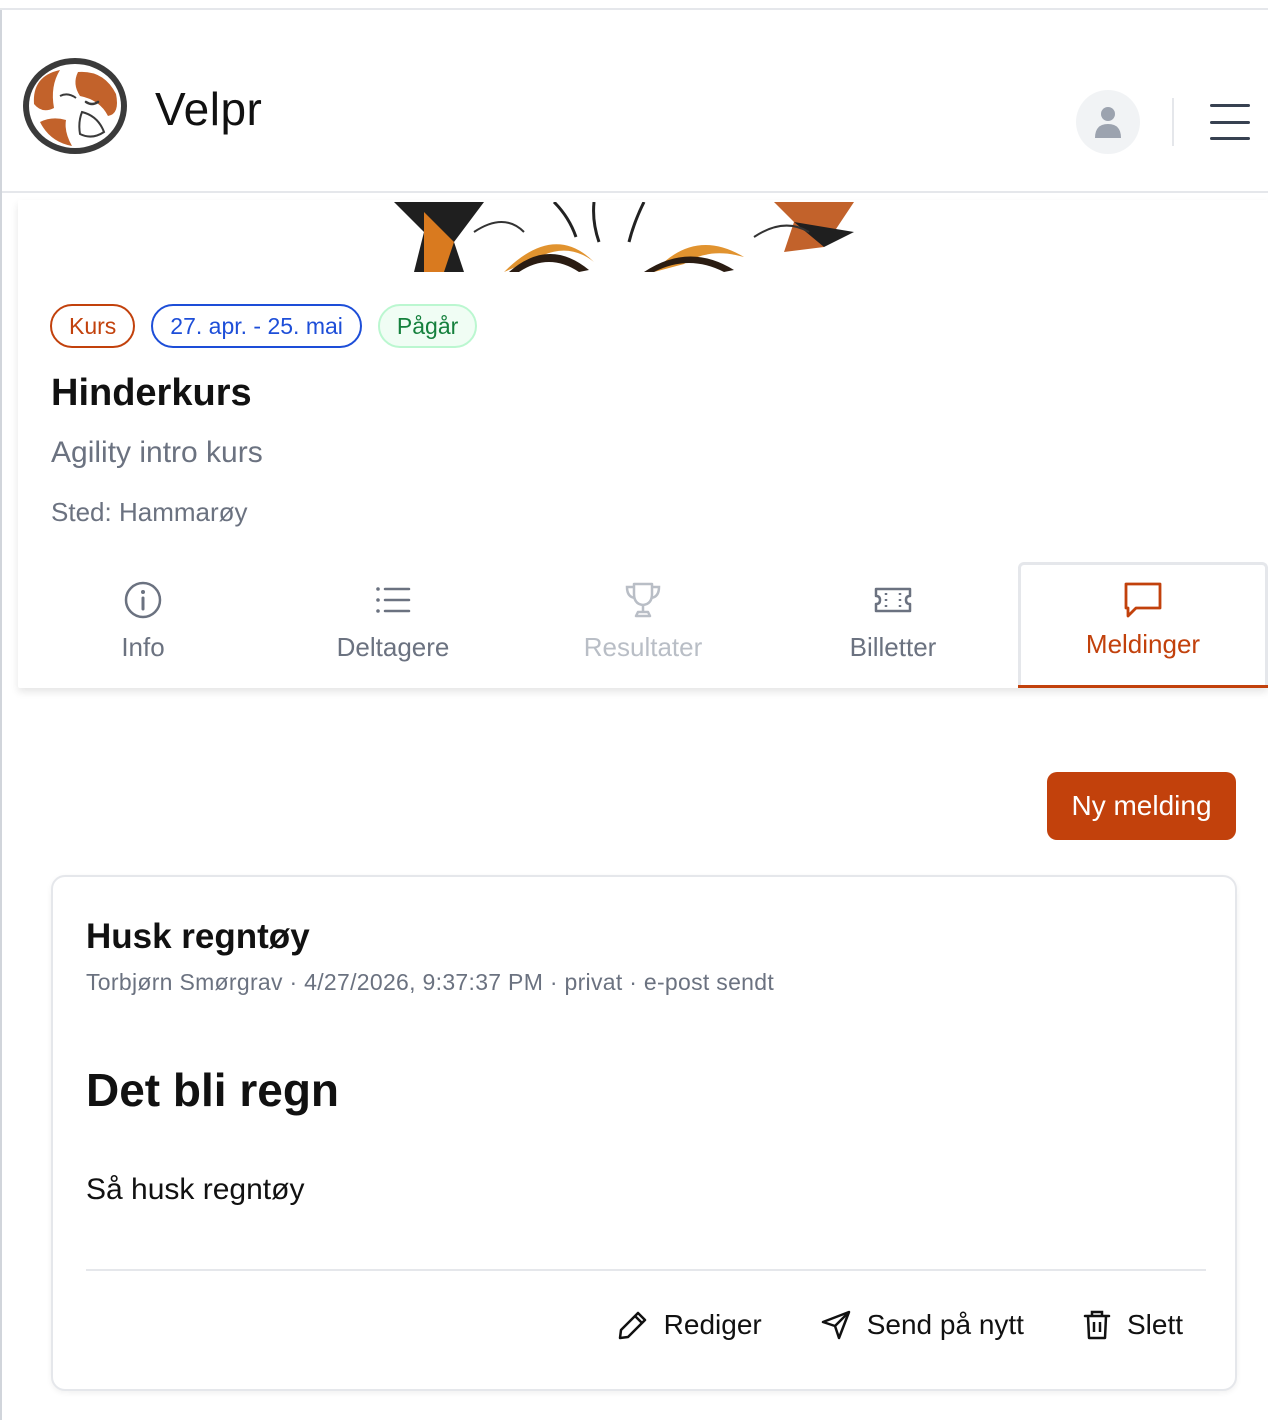 This screenshot has height=1420, width=1268. I want to click on event-location: Sted: Hammarøy, so click(149, 512).